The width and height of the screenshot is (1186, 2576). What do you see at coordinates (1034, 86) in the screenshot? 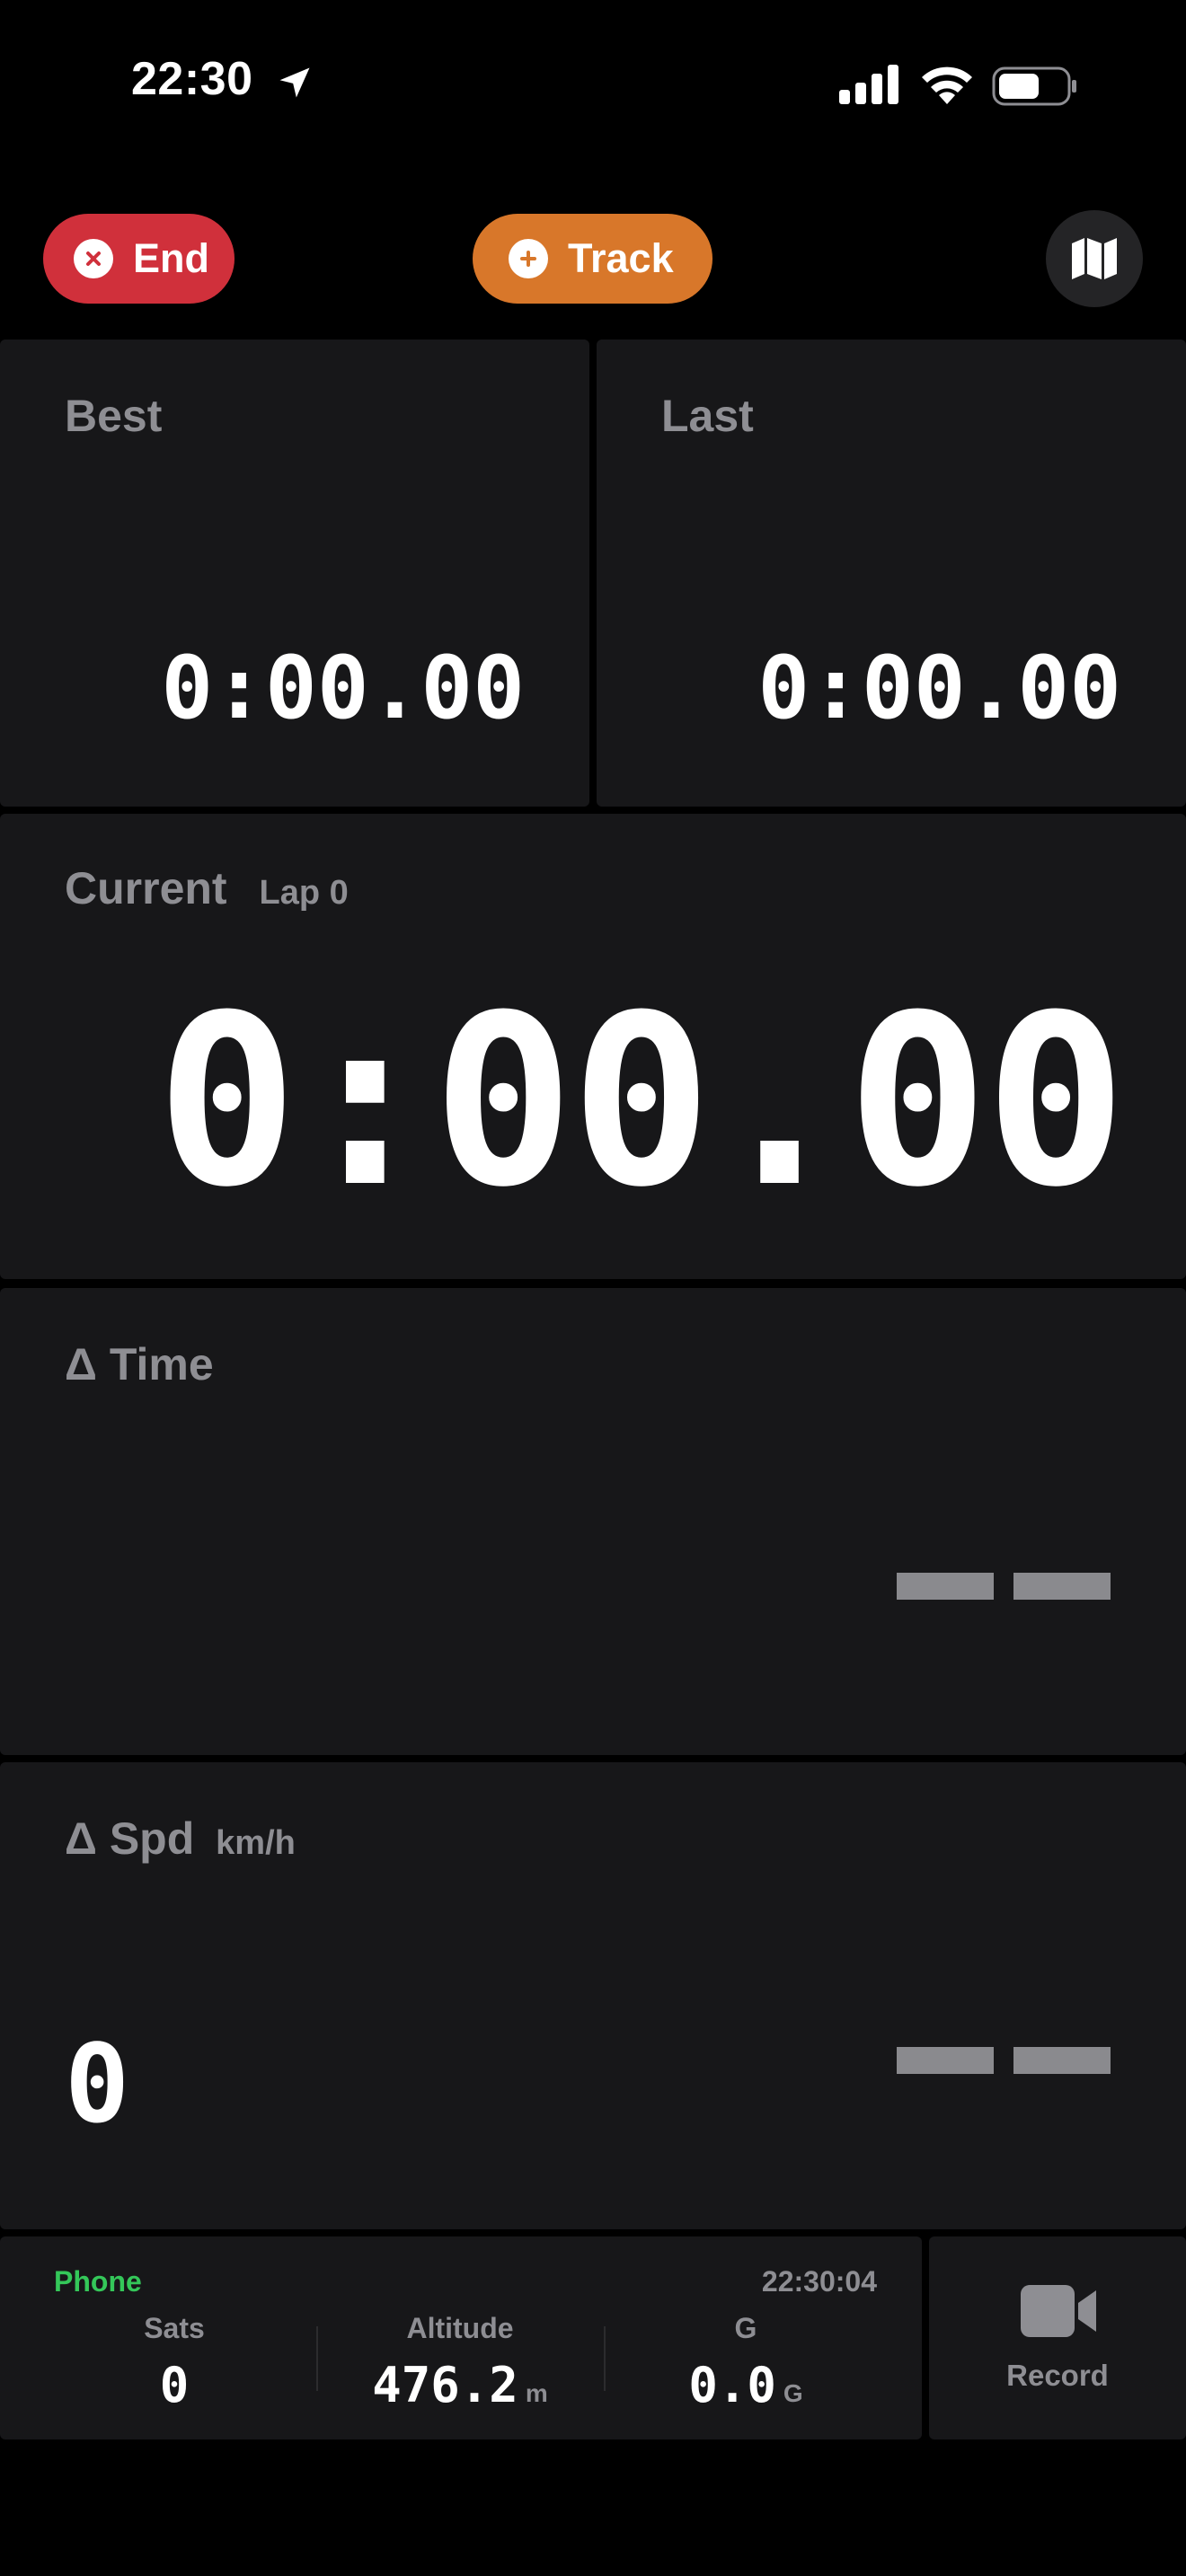
I see `battery-icon` at bounding box center [1034, 86].